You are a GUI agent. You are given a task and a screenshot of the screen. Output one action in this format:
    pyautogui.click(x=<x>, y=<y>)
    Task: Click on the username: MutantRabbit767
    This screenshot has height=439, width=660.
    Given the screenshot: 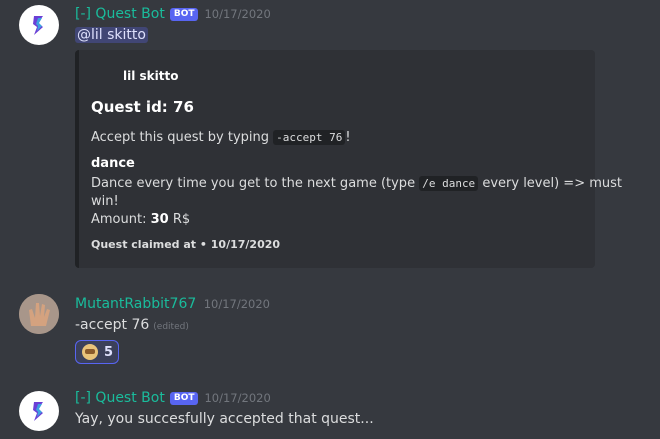 What is the action you would take?
    pyautogui.click(x=135, y=304)
    